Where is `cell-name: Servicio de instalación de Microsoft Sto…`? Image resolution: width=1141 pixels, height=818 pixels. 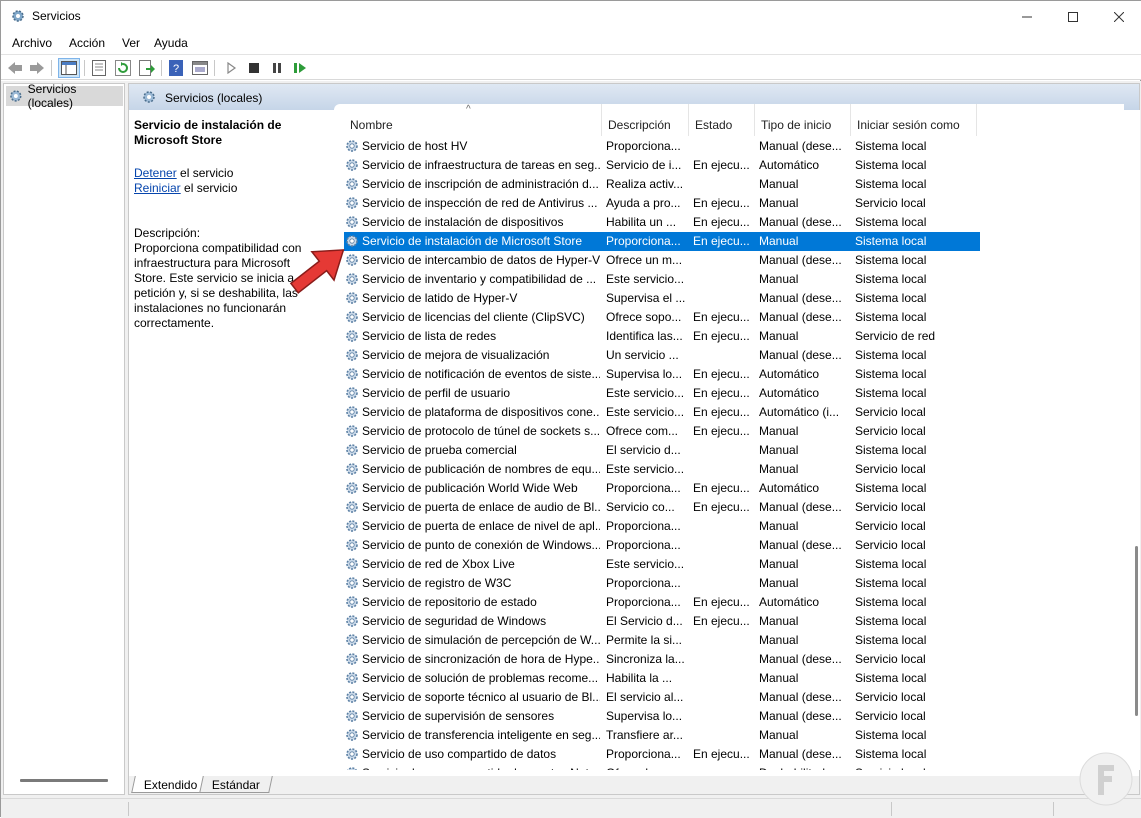 cell-name: Servicio de instalación de Microsoft Sto… is located at coordinates (472, 241).